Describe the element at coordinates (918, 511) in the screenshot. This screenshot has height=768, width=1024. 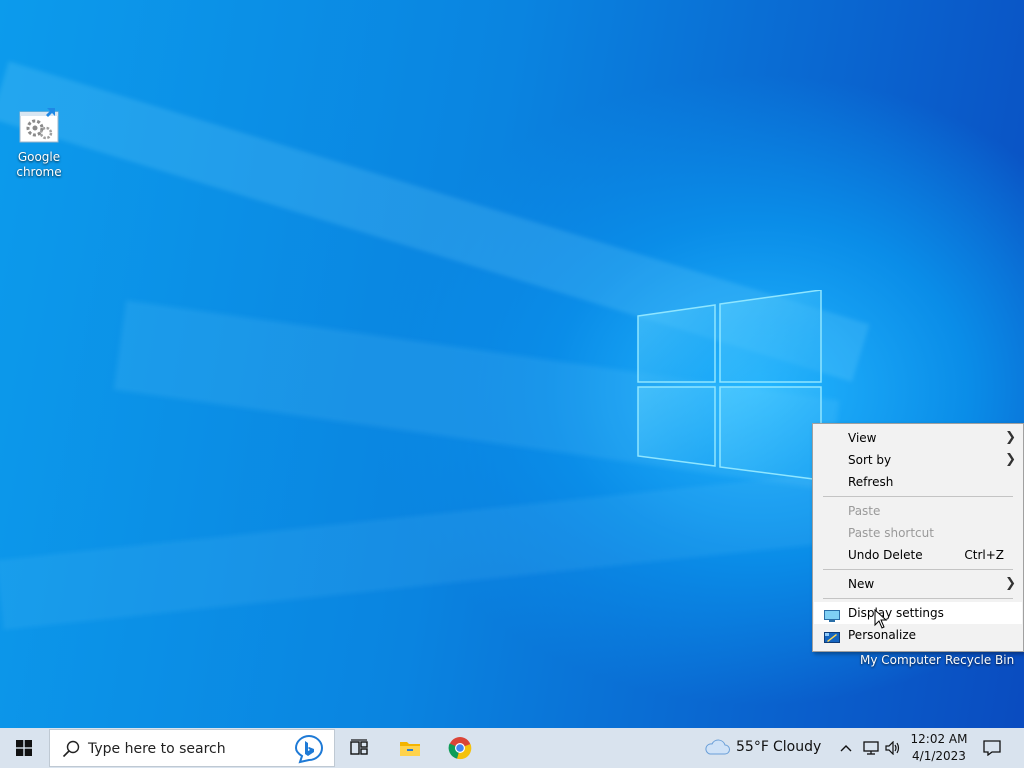
I see `menu-item-paste: Paste` at that location.